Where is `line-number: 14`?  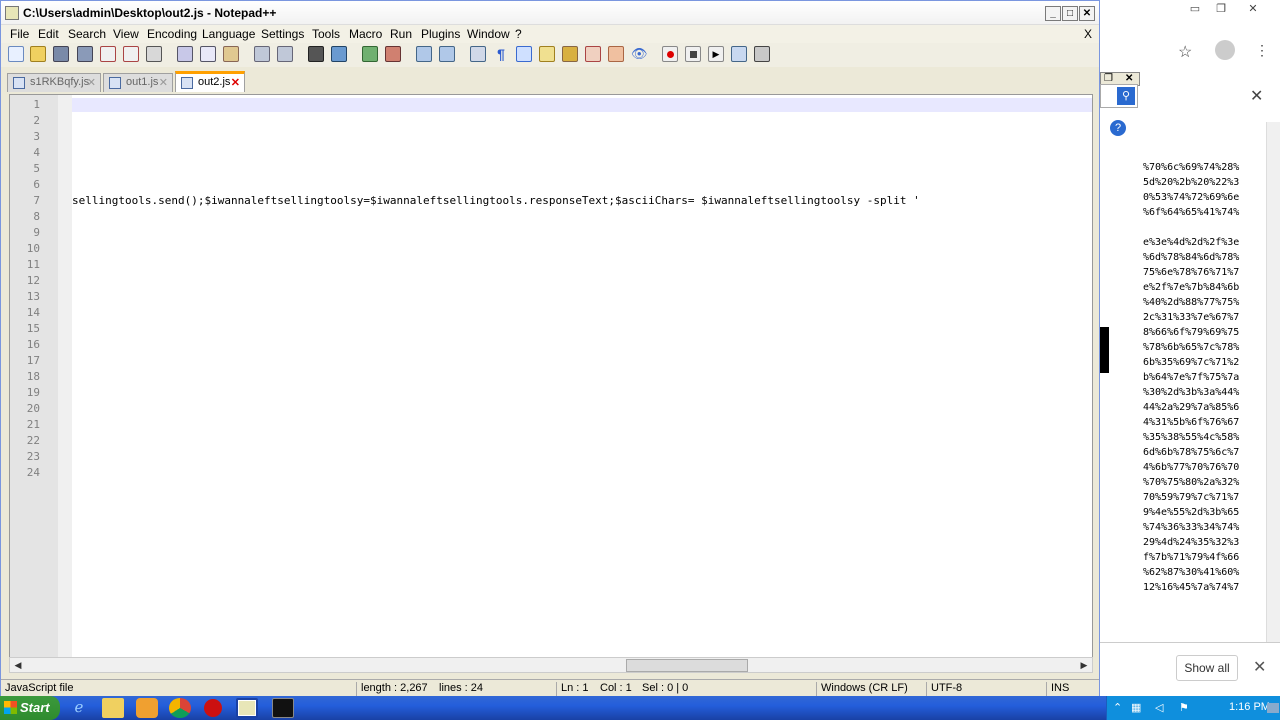 line-number: 14 is located at coordinates (33, 312).